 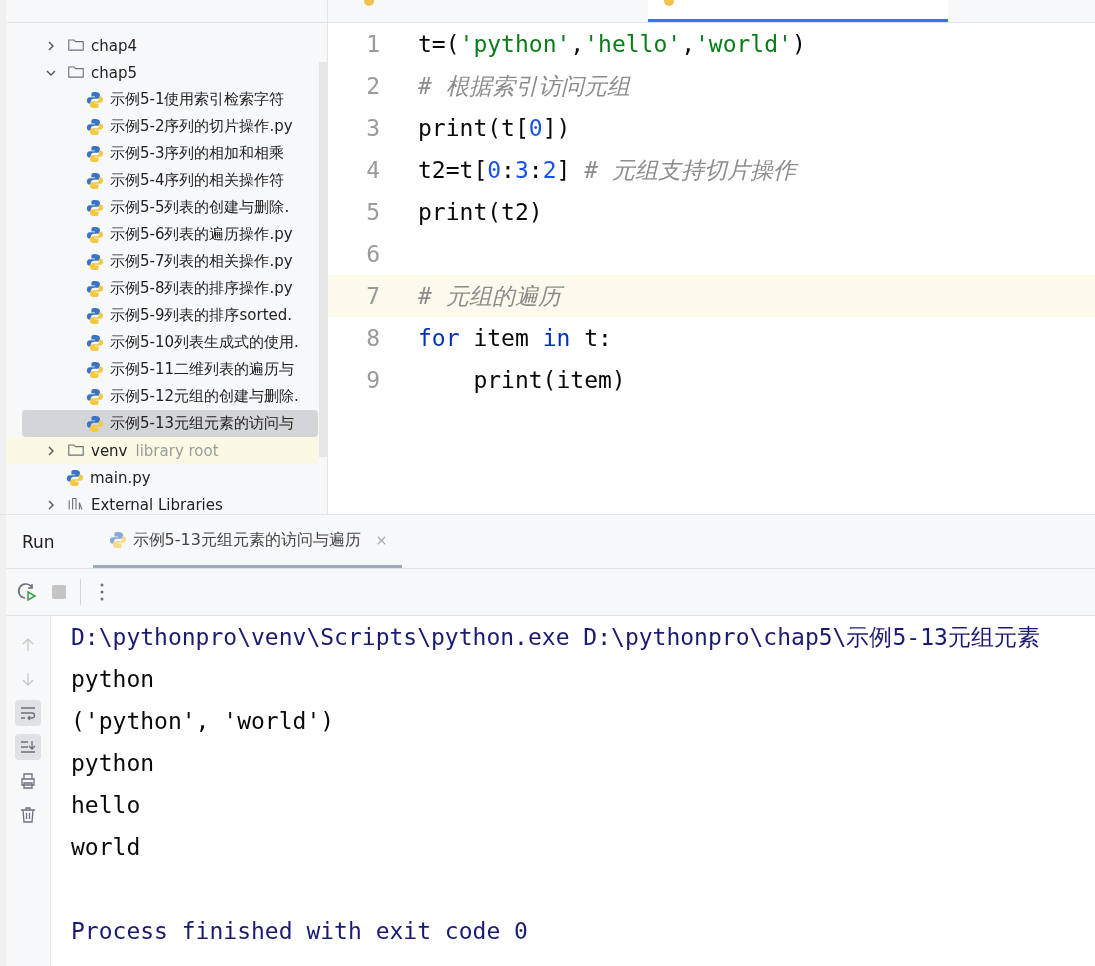 I want to click on tree-item: main.py, so click(x=162, y=477).